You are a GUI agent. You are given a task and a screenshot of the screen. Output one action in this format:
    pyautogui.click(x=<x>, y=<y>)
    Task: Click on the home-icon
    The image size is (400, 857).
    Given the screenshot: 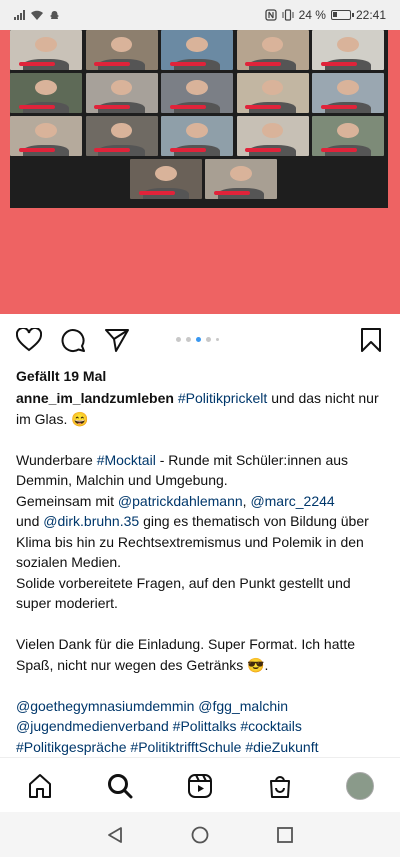 What is the action you would take?
    pyautogui.click(x=40, y=786)
    